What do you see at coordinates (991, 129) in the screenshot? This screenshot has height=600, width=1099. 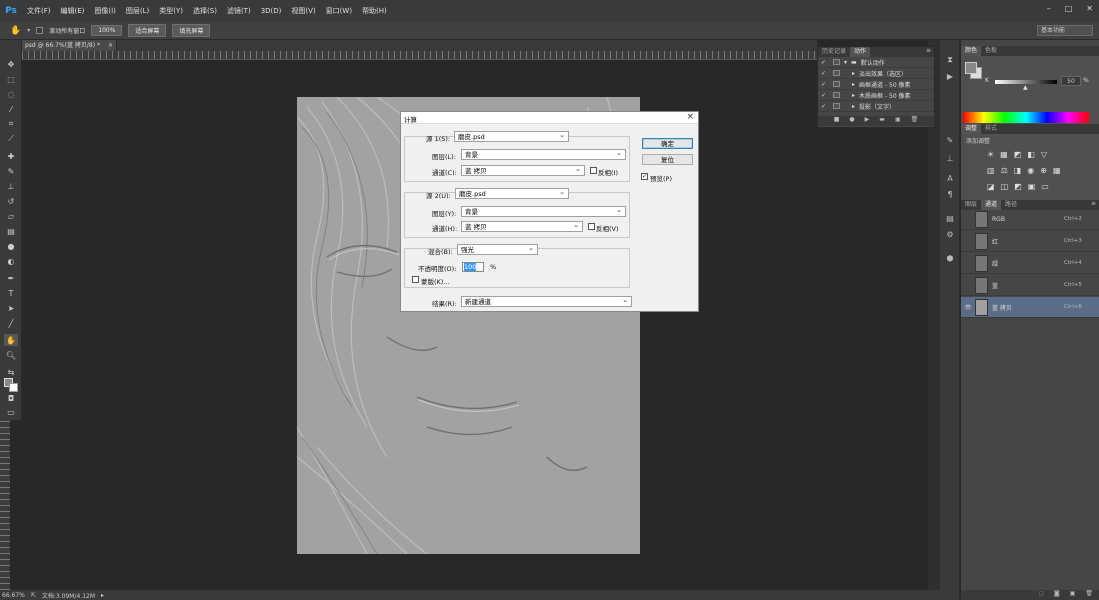 I see `tab-styles: 样式` at bounding box center [991, 129].